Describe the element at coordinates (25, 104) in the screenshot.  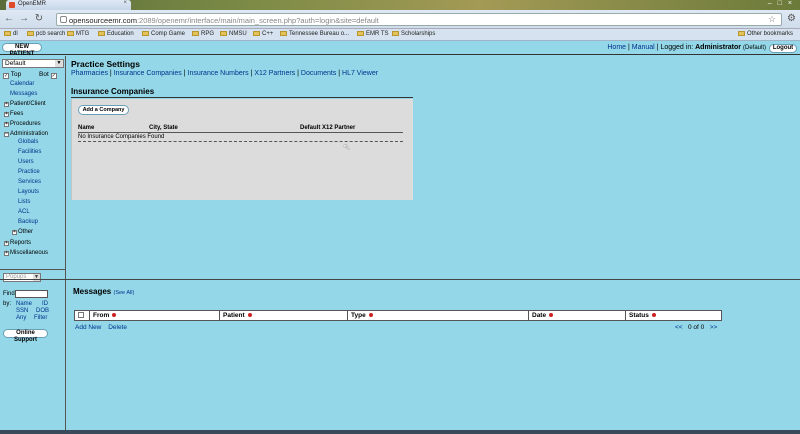
I see `nav-patient-client: + Patient/Client` at that location.